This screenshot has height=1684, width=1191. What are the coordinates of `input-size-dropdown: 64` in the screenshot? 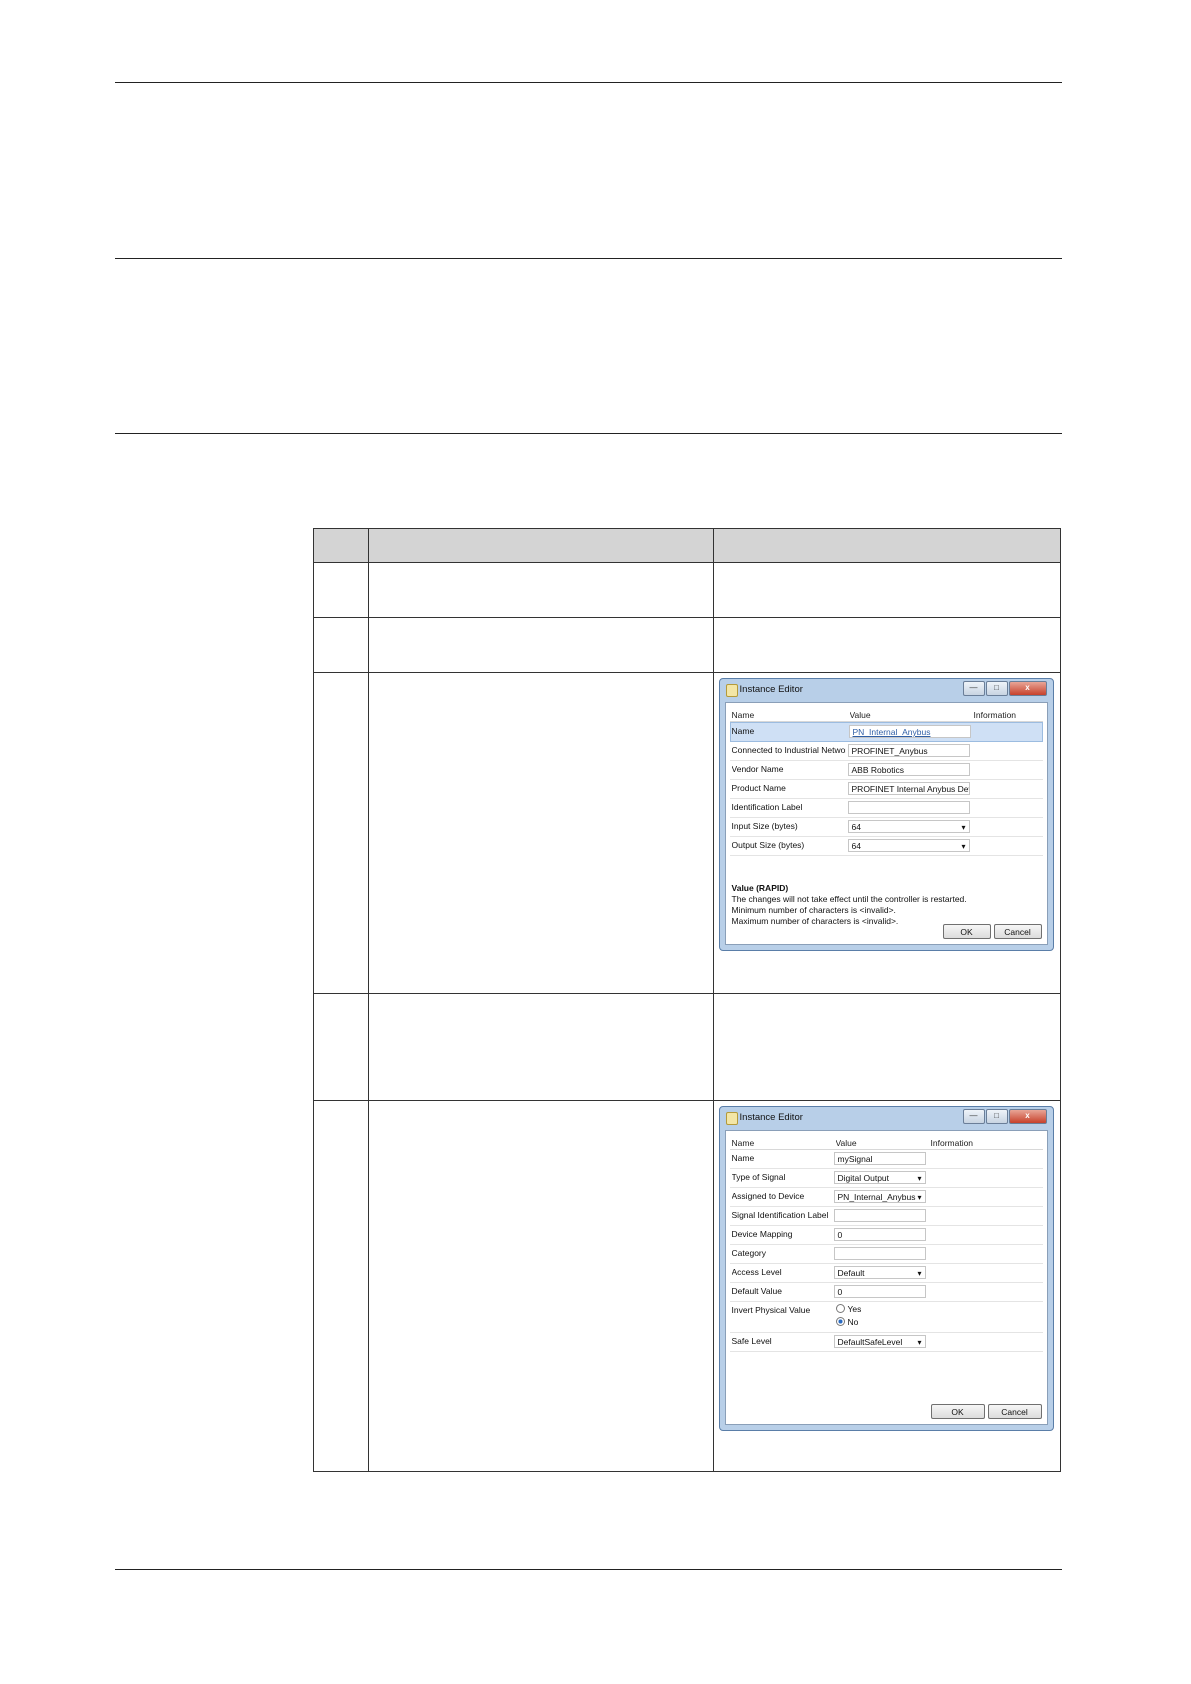 It's located at (908, 826).